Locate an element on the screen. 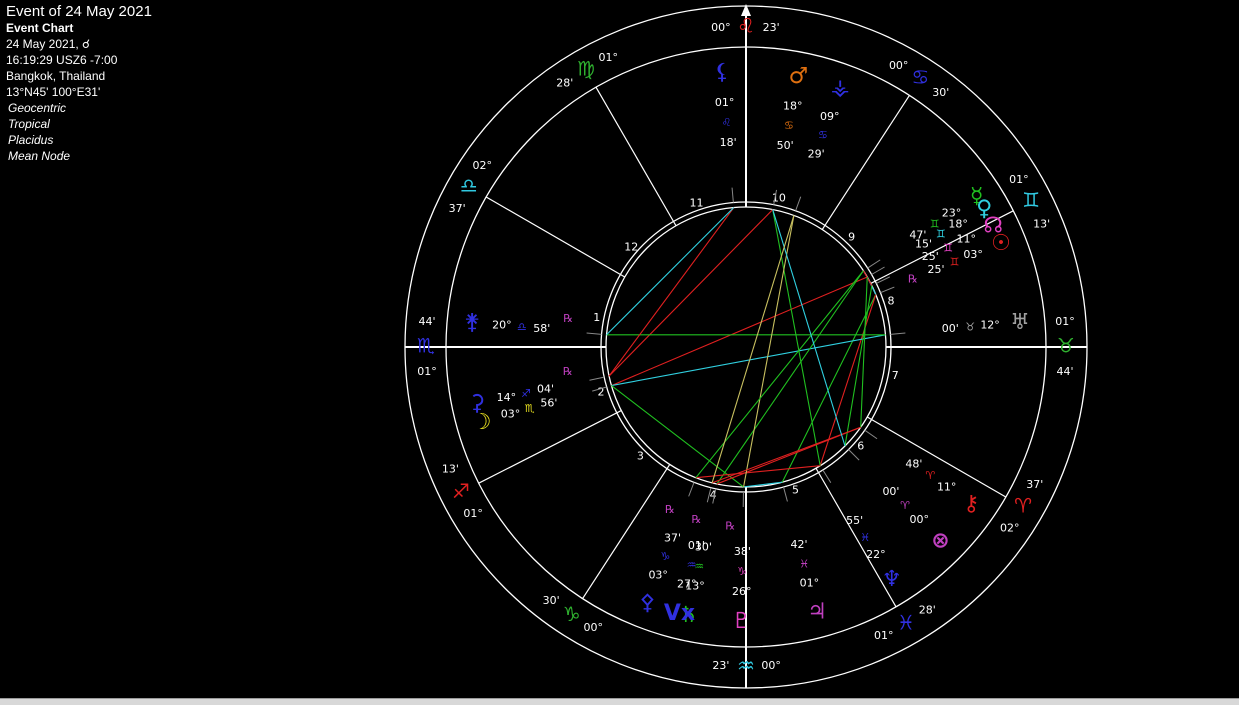 This screenshot has width=1239, height=705. sun-sign-icon: ♊ is located at coordinates (955, 262).